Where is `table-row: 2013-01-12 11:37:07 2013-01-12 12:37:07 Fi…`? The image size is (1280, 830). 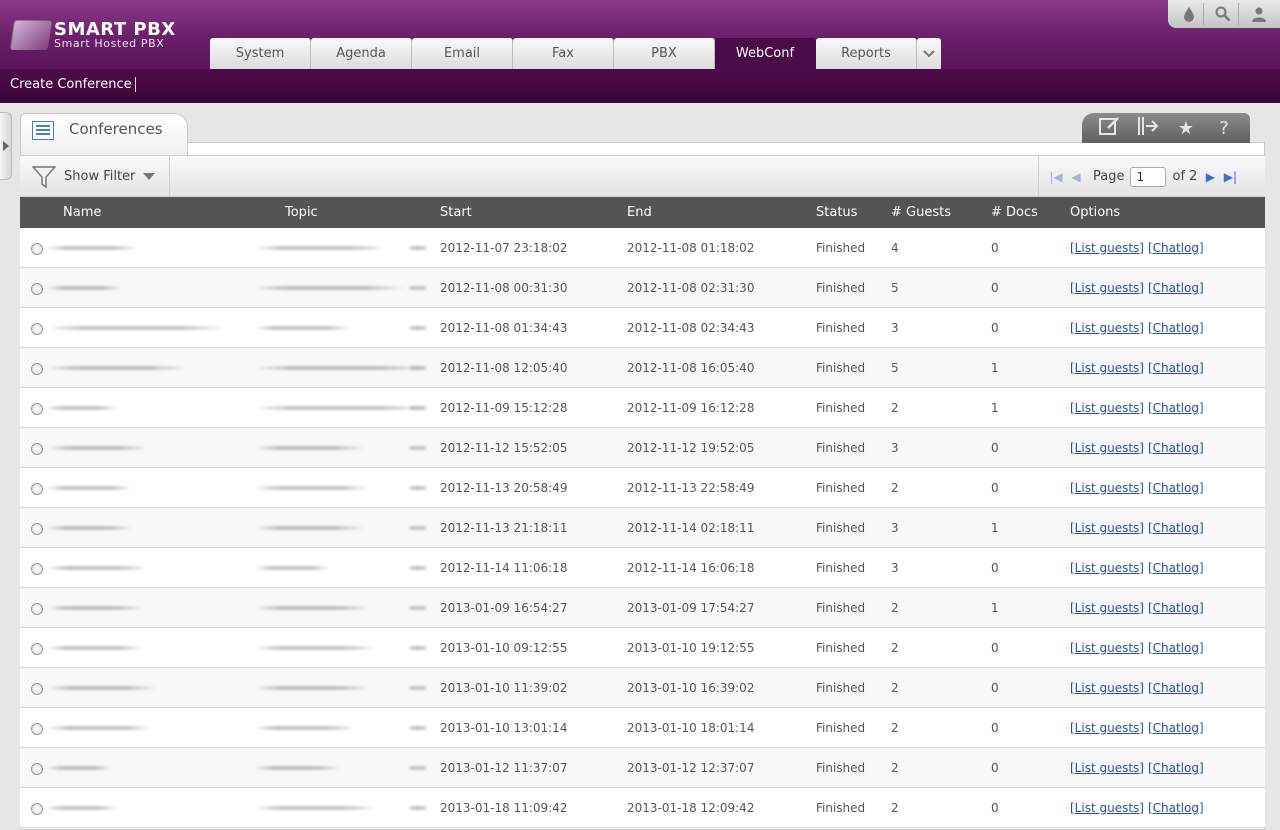
table-row: 2013-01-12 11:37:07 2013-01-12 12:37:07 Fi… is located at coordinates (642, 768).